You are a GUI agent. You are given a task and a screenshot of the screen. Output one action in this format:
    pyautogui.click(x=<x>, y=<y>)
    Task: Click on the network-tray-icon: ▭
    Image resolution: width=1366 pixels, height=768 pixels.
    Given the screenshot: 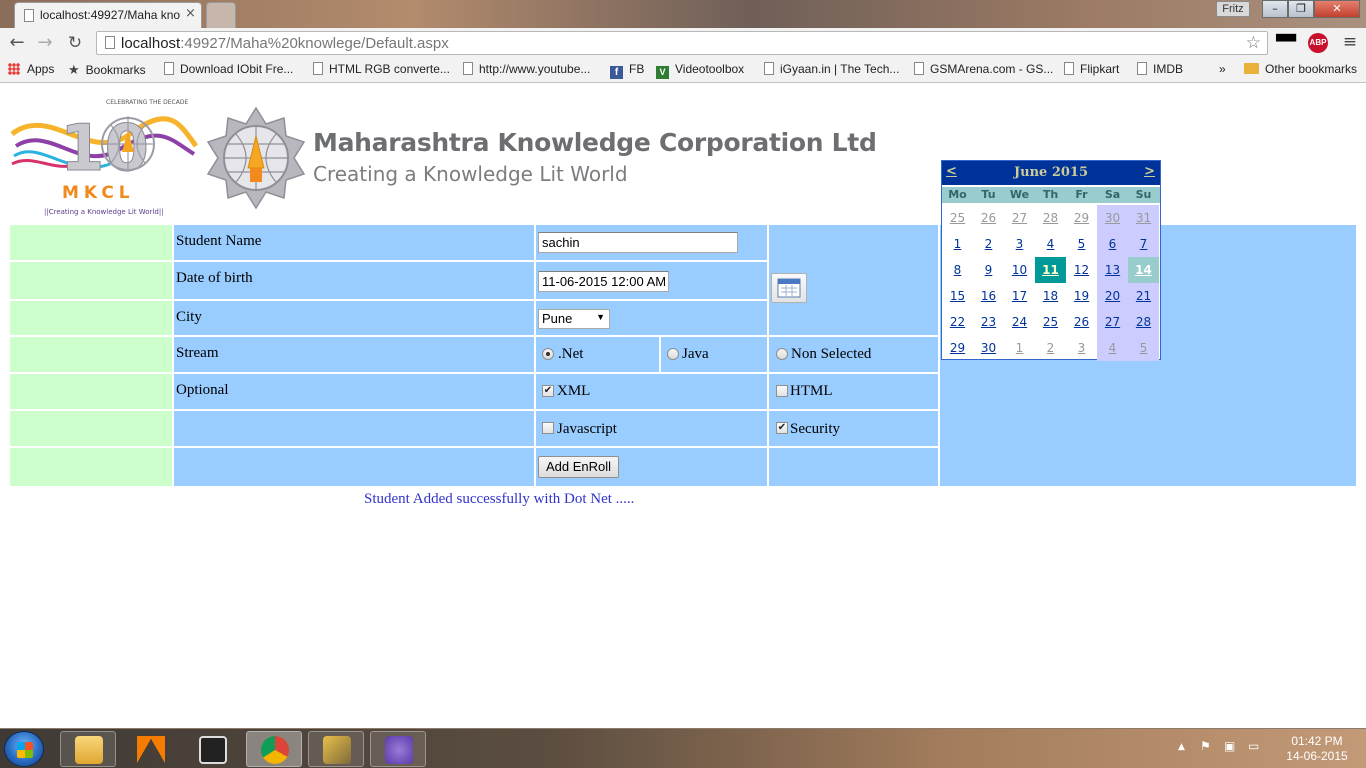 What is the action you would take?
    pyautogui.click(x=1253, y=746)
    